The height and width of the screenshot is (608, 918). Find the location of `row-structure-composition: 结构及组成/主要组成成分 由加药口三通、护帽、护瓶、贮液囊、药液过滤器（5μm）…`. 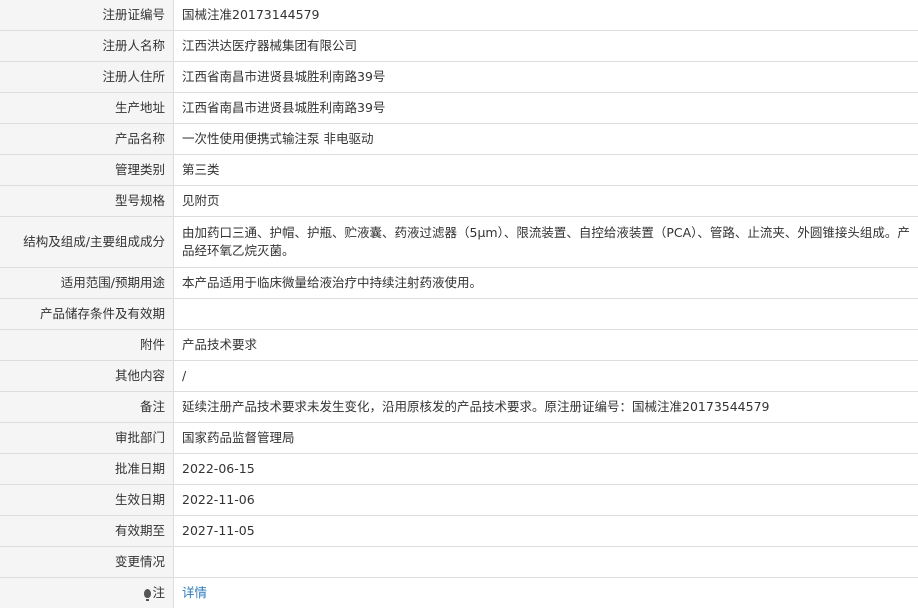

row-structure-composition: 结构及组成/主要组成成分 由加药口三通、护帽、护瓶、贮液囊、药液过滤器（5μm）… is located at coordinates (459, 242).